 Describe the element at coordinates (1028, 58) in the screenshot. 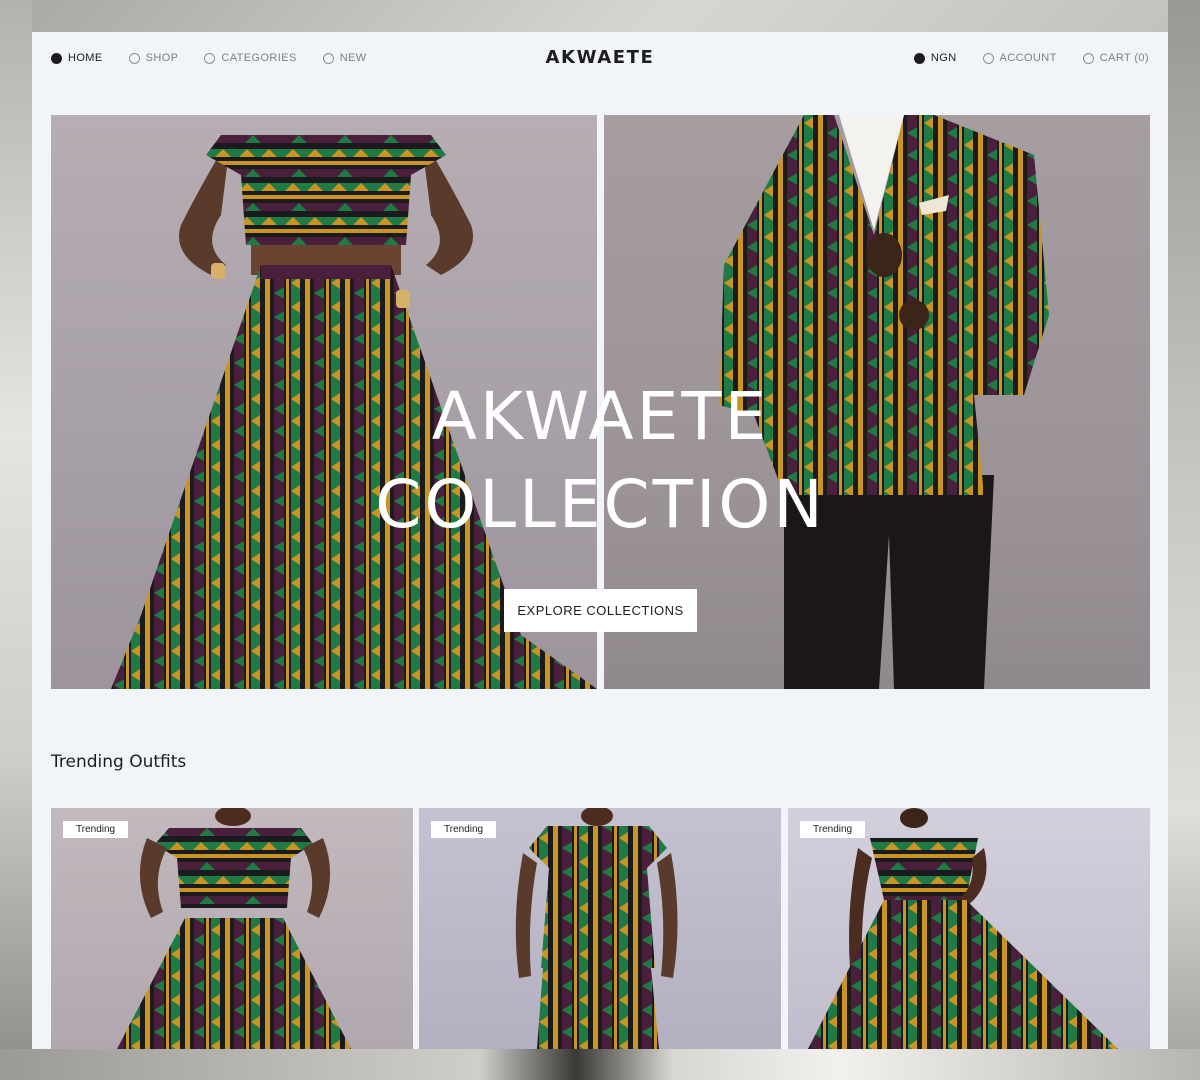

I see `nav-account-label: ACCOUNT` at that location.